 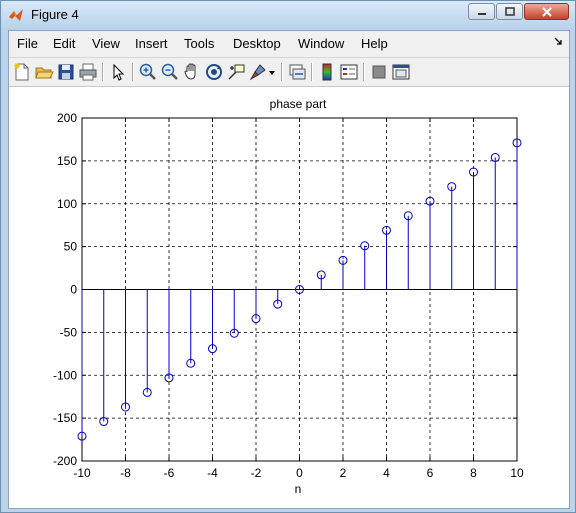 What do you see at coordinates (69, 332) in the screenshot?
I see `y-tick-label: -50` at bounding box center [69, 332].